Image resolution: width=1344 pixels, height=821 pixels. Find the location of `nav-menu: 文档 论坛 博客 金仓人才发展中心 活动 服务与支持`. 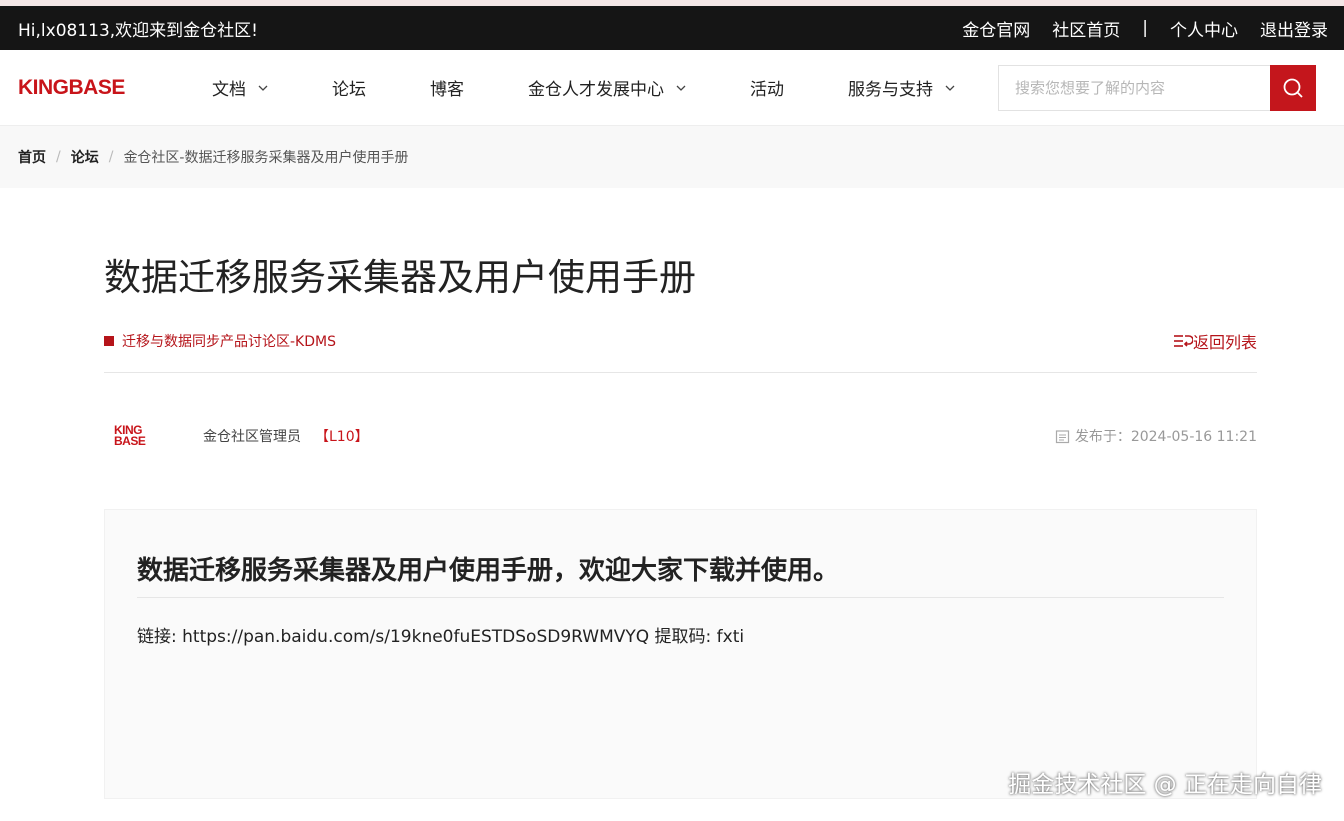

nav-menu: 文档 论坛 博客 金仓人才发展中心 活动 服务与支持 is located at coordinates (583, 87).